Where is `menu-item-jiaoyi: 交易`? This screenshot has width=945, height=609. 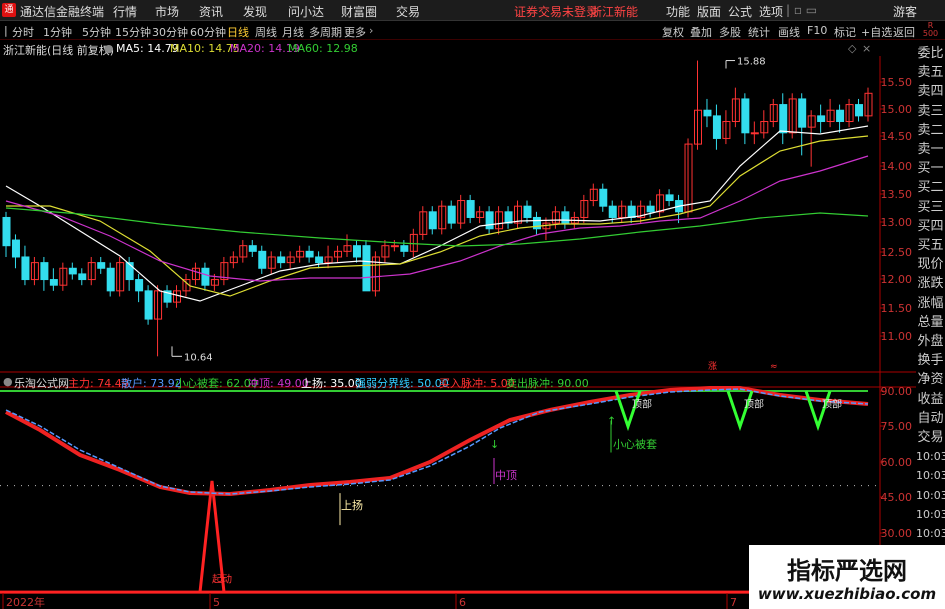 menu-item-jiaoyi: 交易 is located at coordinates (408, 11).